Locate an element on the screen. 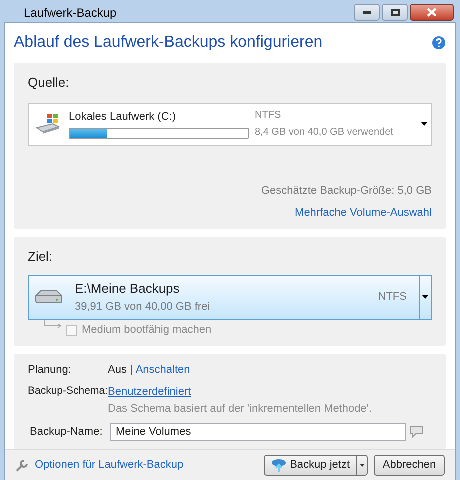 Image resolution: width=460 pixels, height=480 pixels. backup-icon is located at coordinates (279, 465).